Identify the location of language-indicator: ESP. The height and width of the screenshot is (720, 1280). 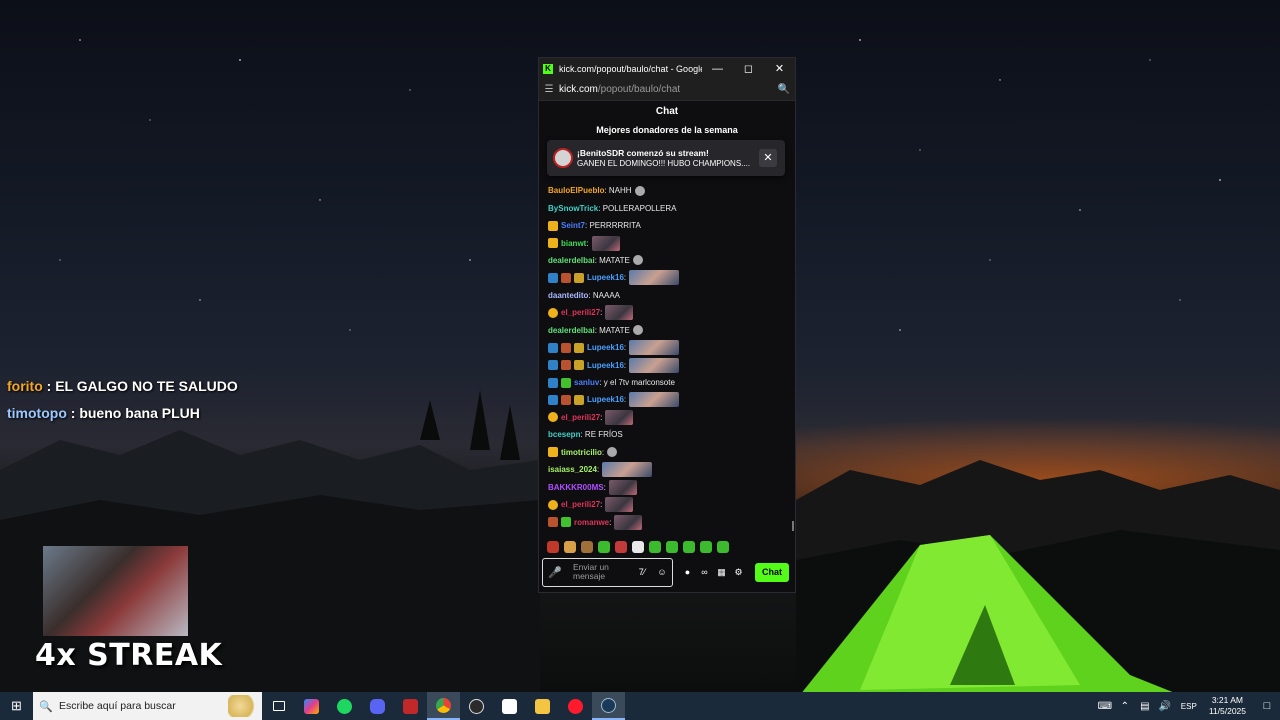
(1189, 706).